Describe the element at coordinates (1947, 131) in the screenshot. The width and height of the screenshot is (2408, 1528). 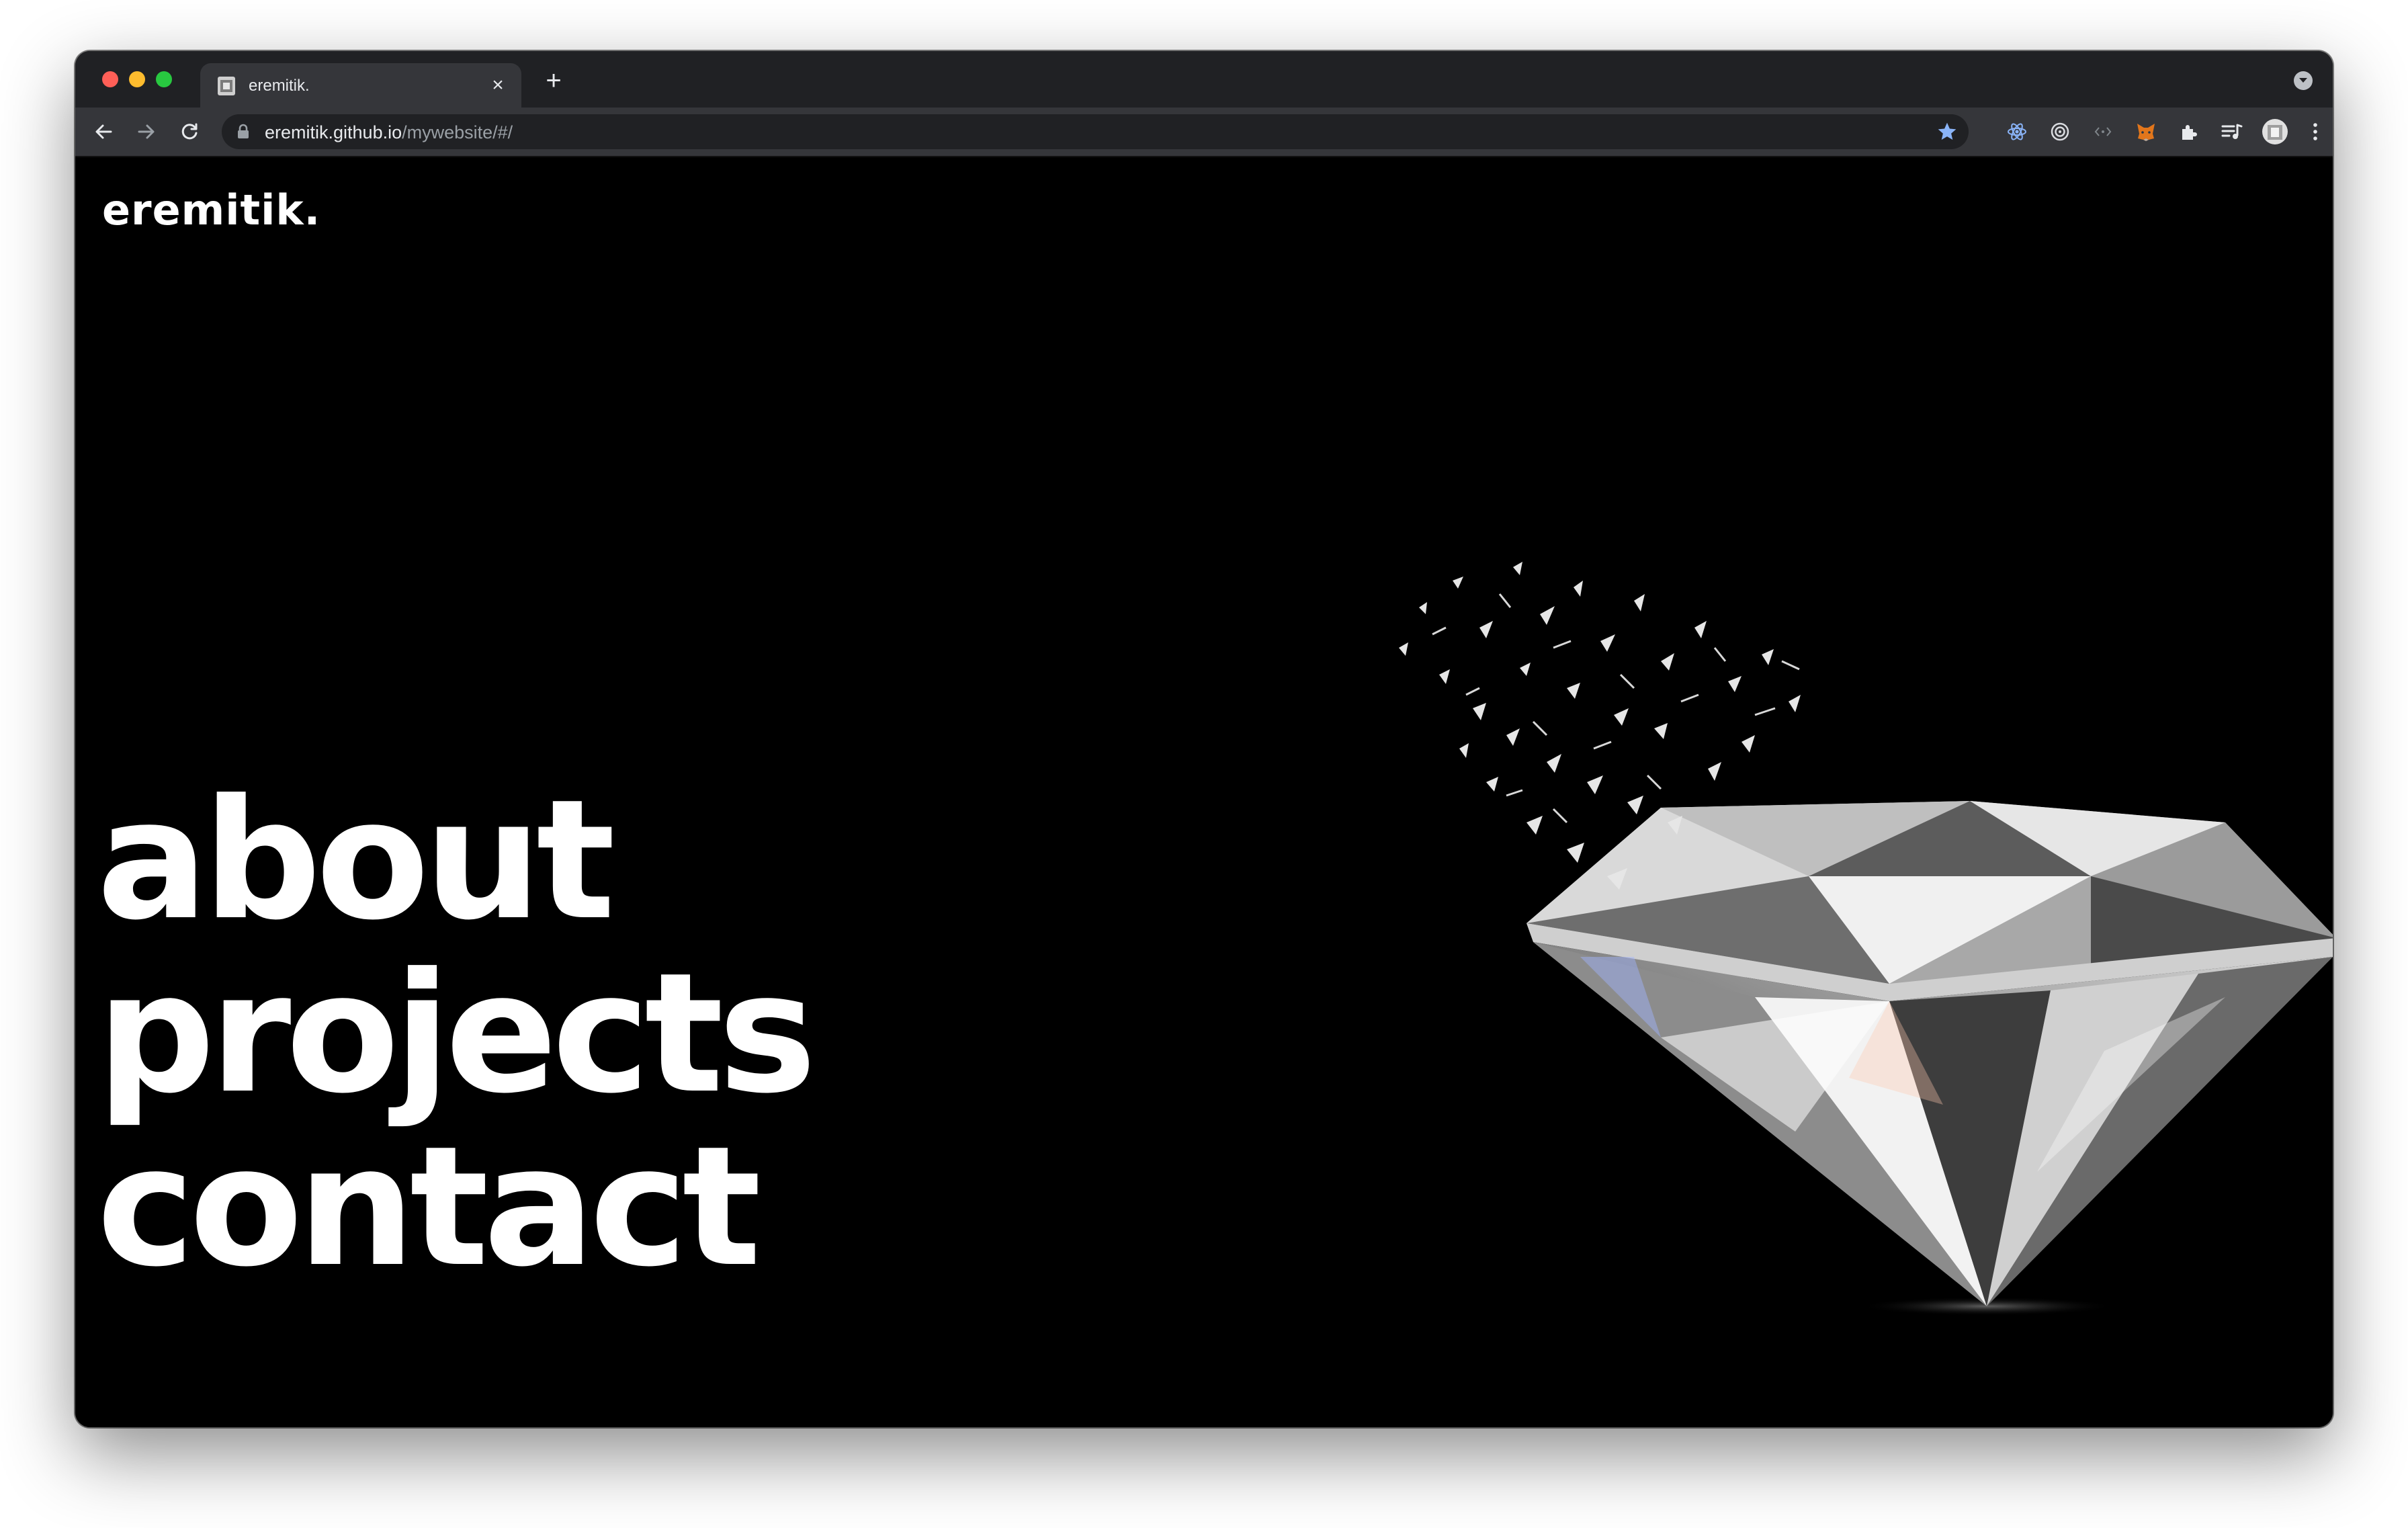
I see `bookmark-star-icon` at that location.